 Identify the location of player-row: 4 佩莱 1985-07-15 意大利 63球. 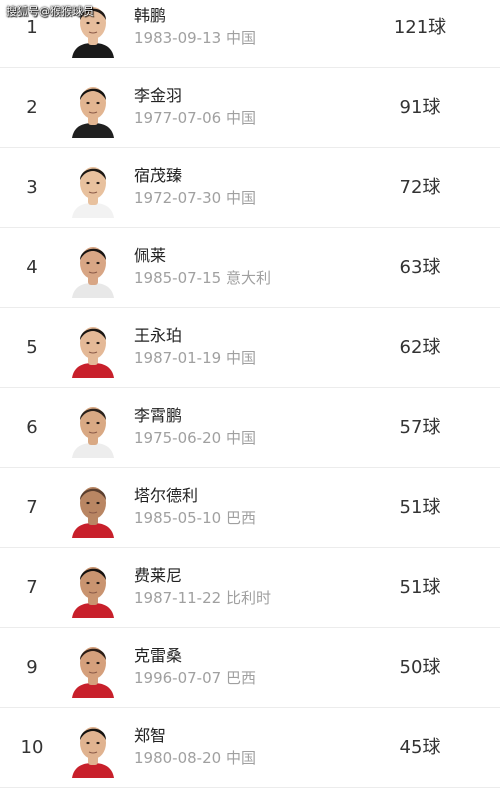
(250, 268).